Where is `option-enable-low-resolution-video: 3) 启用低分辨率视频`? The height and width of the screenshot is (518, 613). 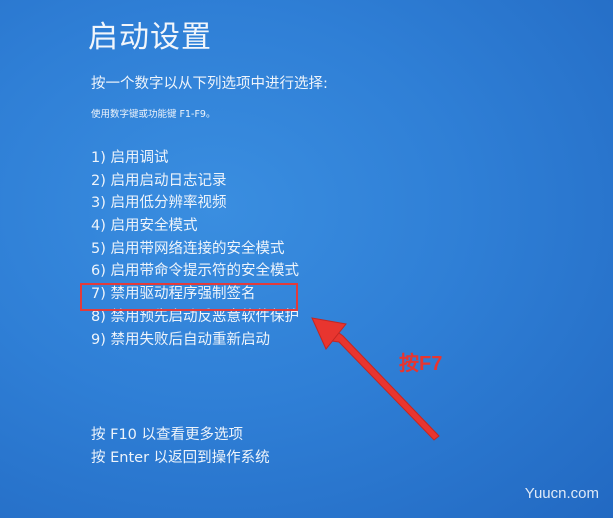 option-enable-low-resolution-video: 3) 启用低分辨率视频 is located at coordinates (195, 203).